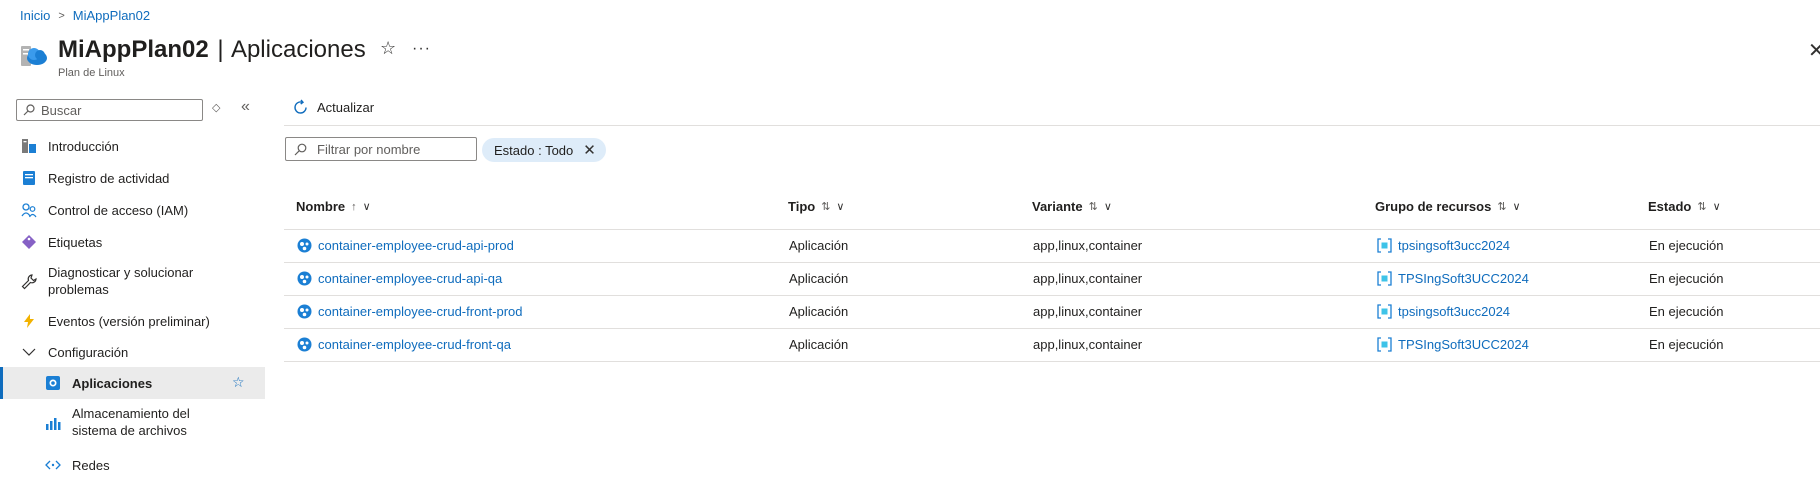 This screenshot has width=1820, height=484. I want to click on app-name-link: container-employee-crud-api-prod, so click(416, 245).